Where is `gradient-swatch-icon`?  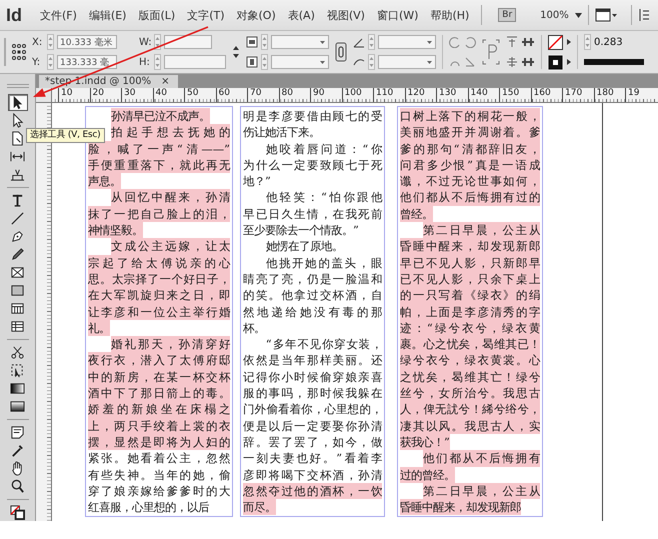 gradient-swatch-icon is located at coordinates (17, 388).